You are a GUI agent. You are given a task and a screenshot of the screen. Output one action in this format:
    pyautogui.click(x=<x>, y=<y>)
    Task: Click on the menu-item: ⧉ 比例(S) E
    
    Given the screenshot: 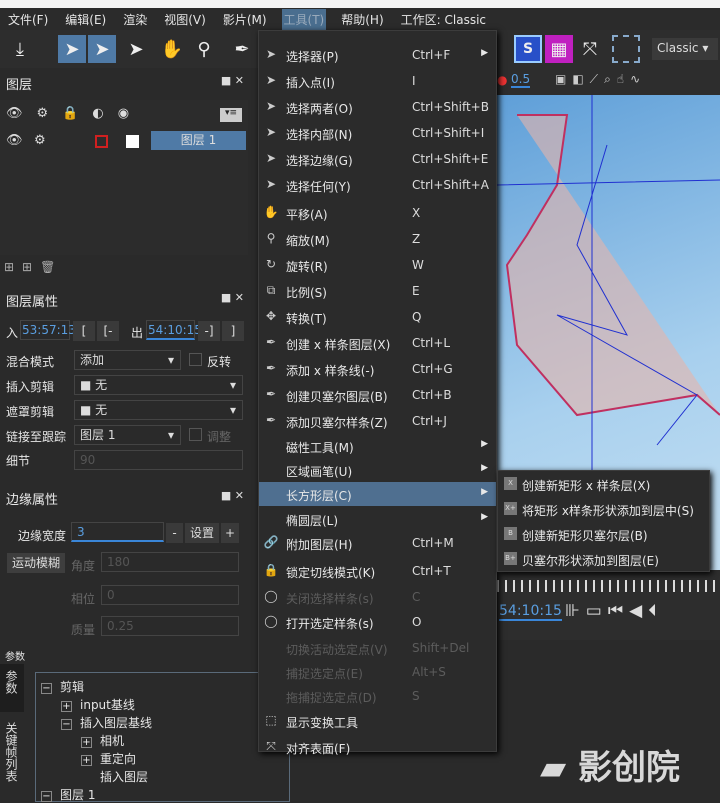 What is the action you would take?
    pyautogui.click(x=377, y=291)
    